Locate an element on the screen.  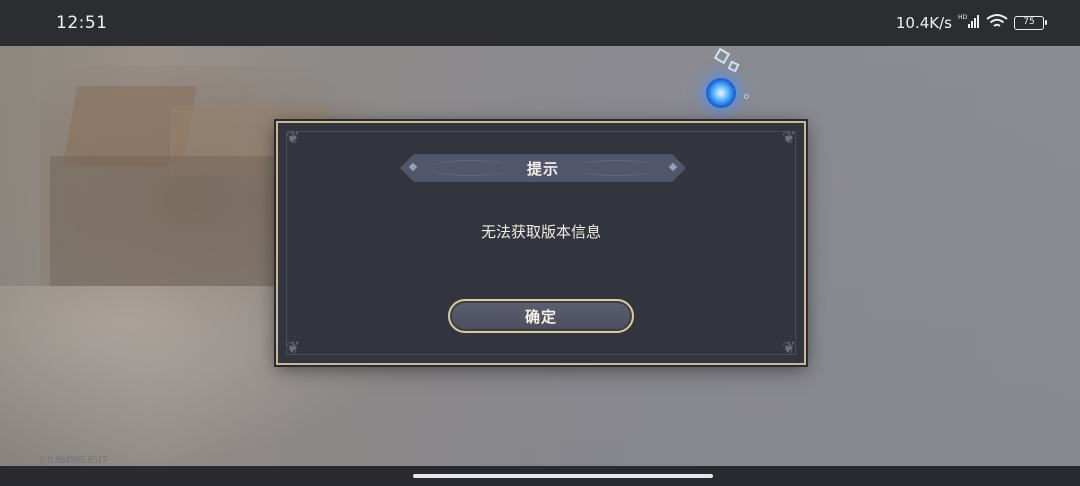
wifi-icon is located at coordinates (997, 23).